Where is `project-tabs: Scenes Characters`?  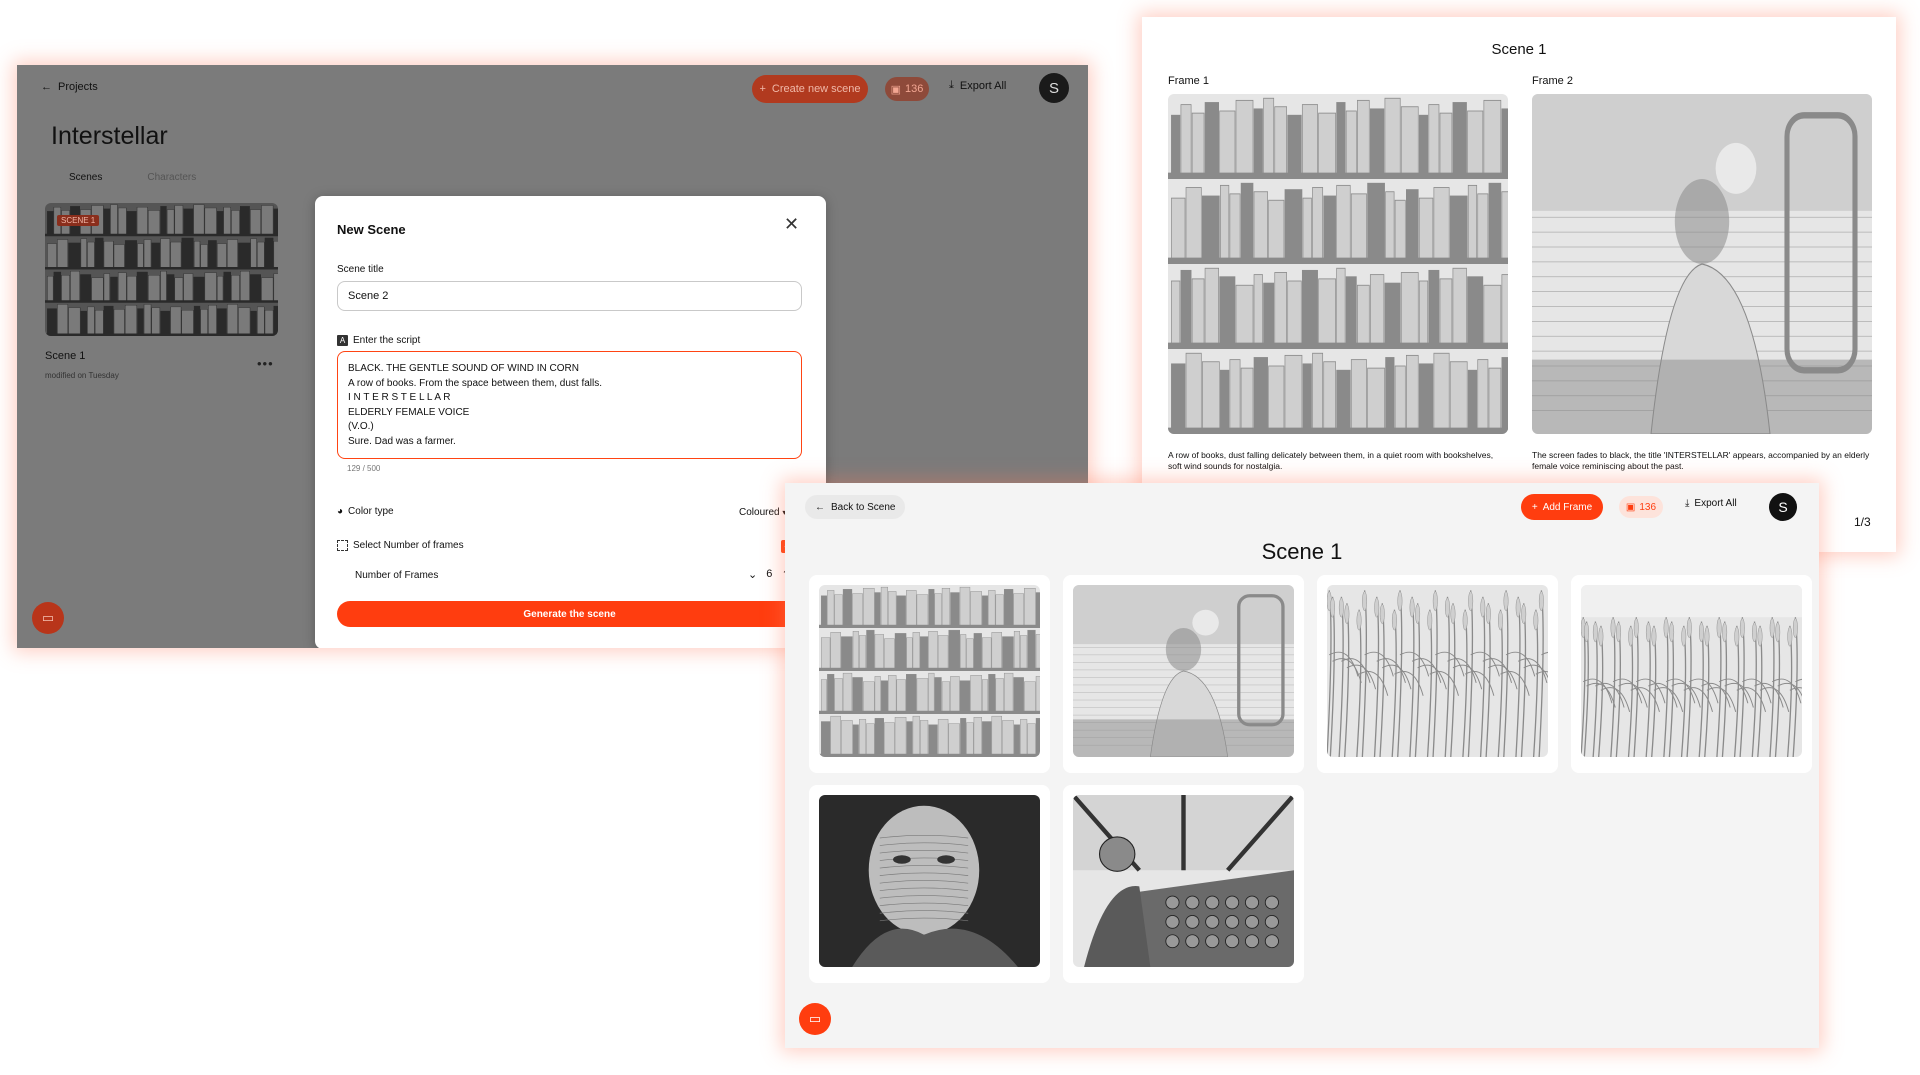 project-tabs: Scenes Characters is located at coordinates (132, 177).